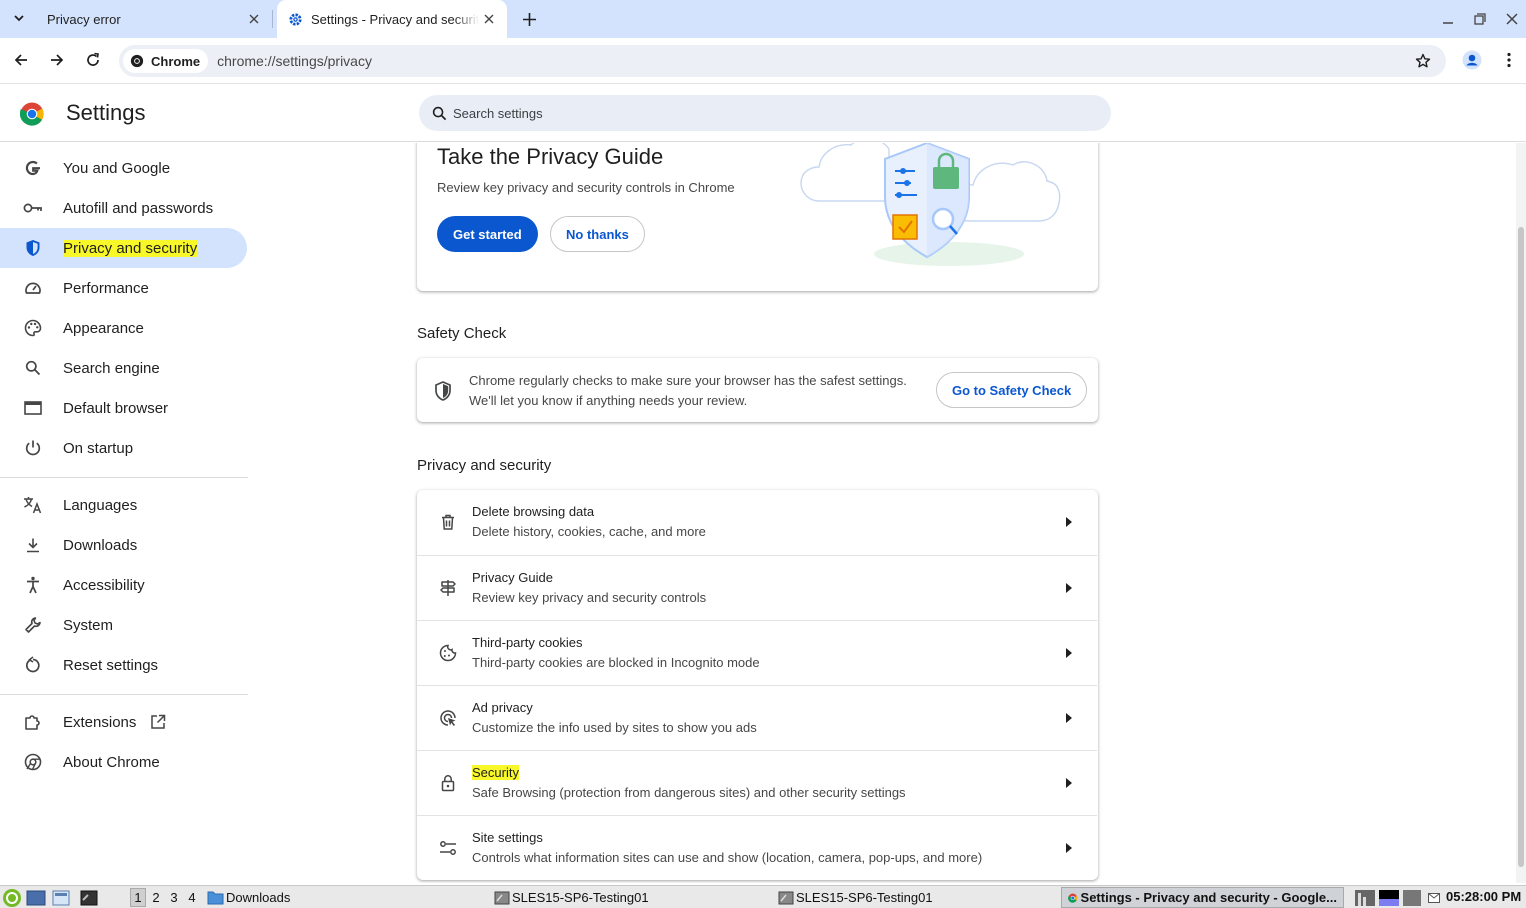  Describe the element at coordinates (123, 625) in the screenshot. I see `sidebar-item-system: System` at that location.